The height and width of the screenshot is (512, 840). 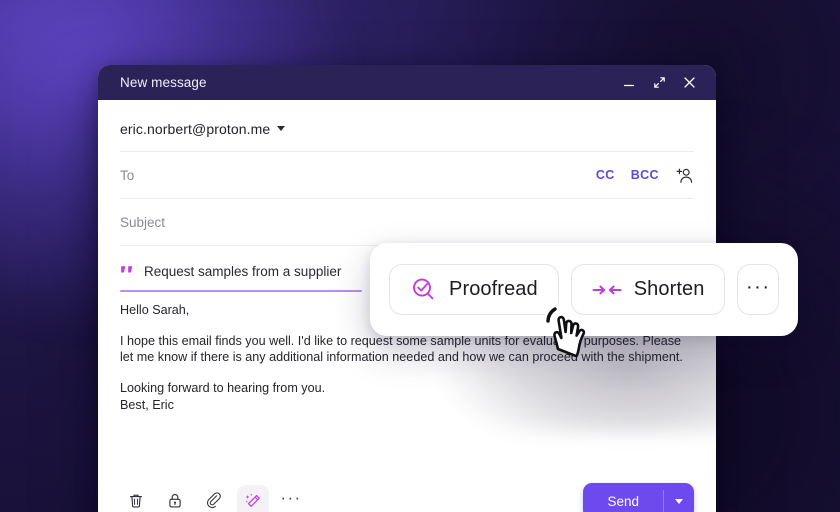 What do you see at coordinates (241, 291) in the screenshot?
I see `ai-prompt-underline` at bounding box center [241, 291].